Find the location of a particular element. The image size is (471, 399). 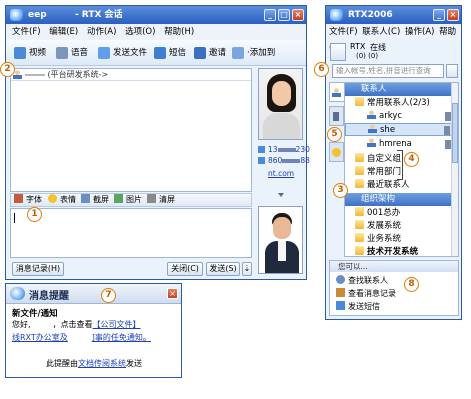

tree-scrollbar is located at coordinates (454, 169).